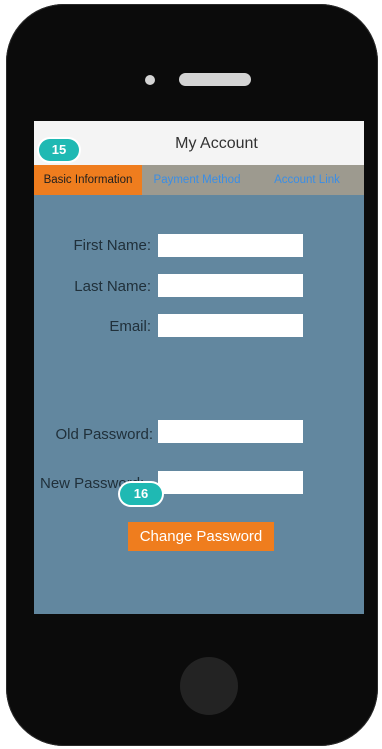 The image size is (382, 749). Describe the element at coordinates (59, 150) in the screenshot. I see `step-marker-15: 15` at that location.